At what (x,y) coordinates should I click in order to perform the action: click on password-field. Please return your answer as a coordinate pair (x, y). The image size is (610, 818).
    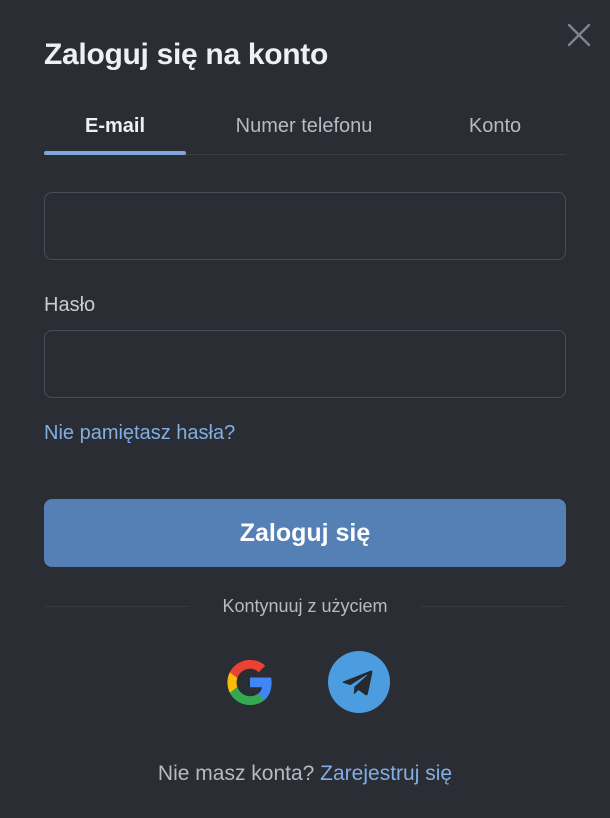
    Looking at the image, I should click on (305, 364).